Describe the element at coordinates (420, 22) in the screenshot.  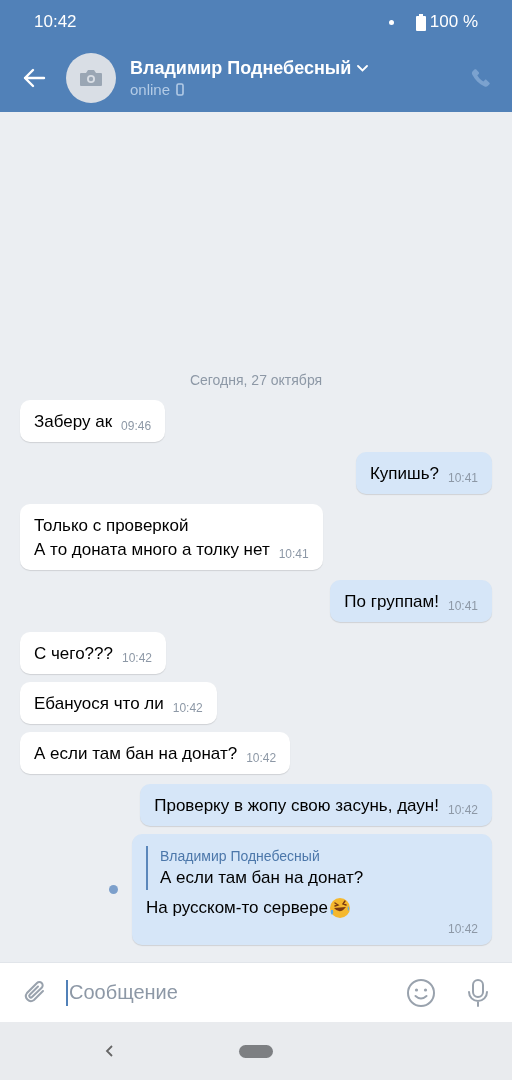
I see `battery-icon` at that location.